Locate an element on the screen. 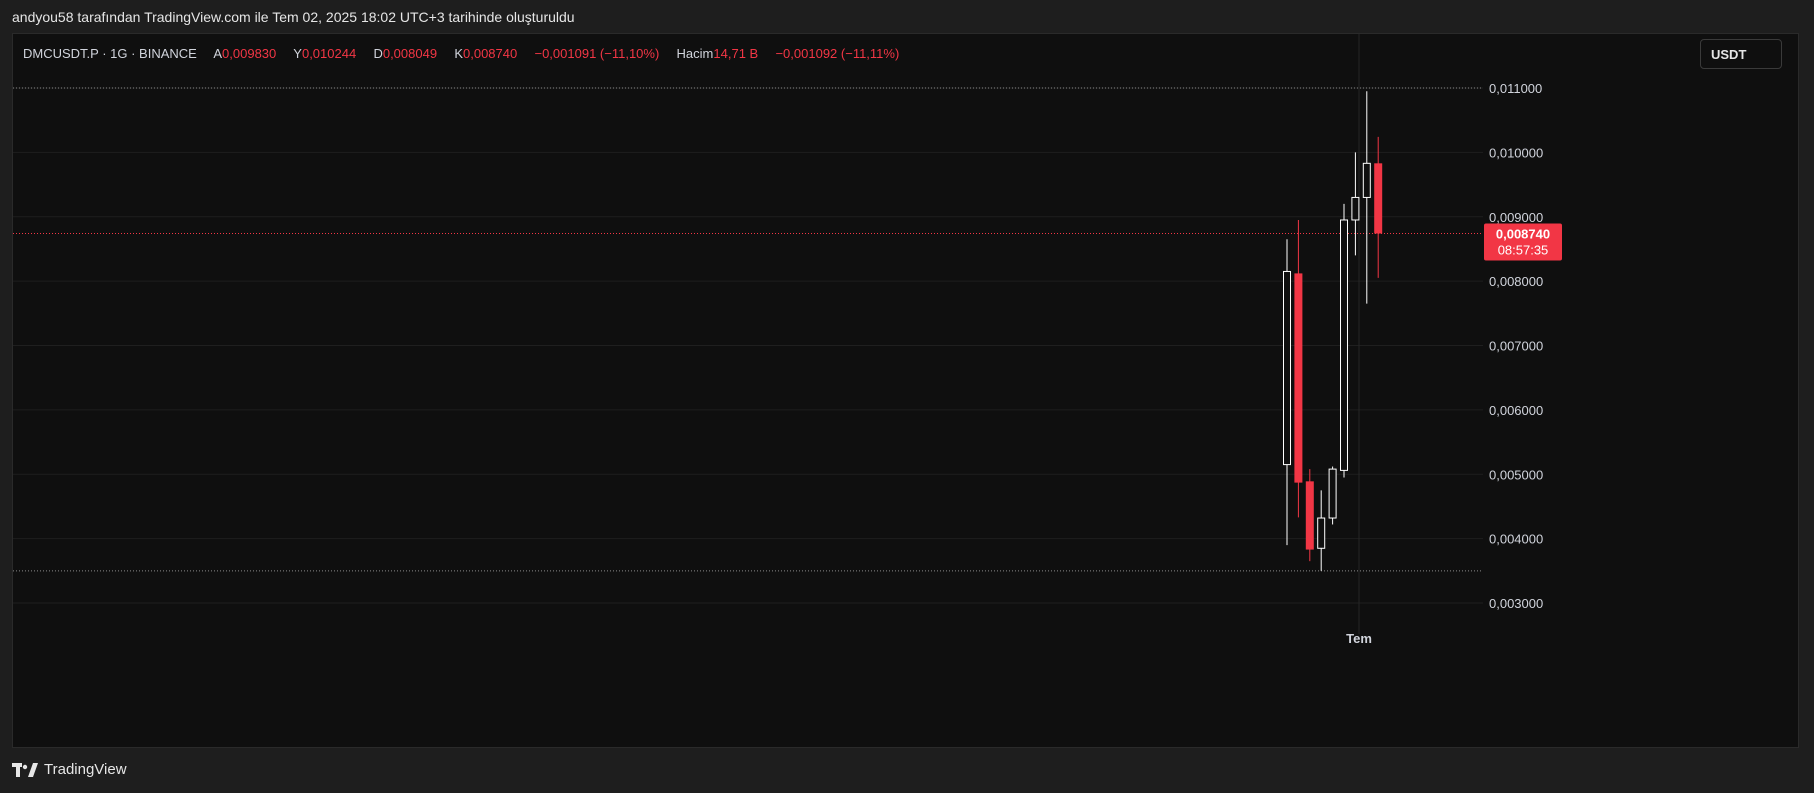 The height and width of the screenshot is (793, 1814). y-tick-label: 0,011000 is located at coordinates (1515, 88).